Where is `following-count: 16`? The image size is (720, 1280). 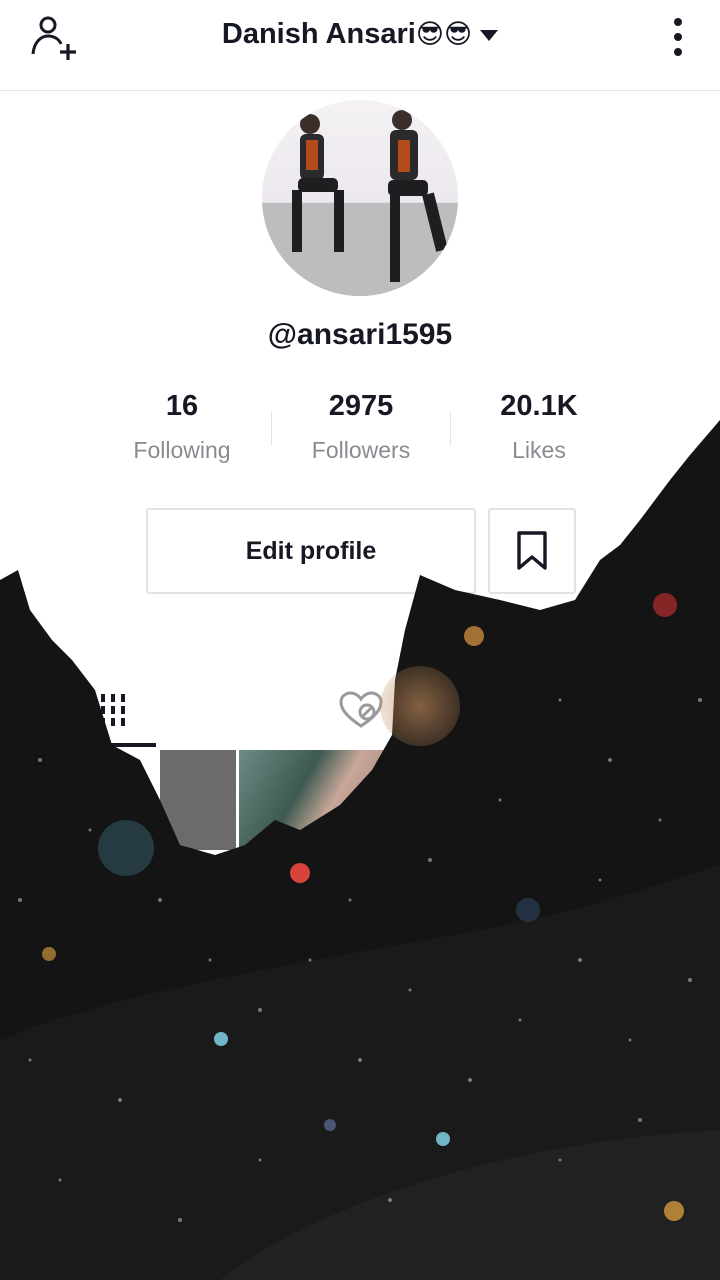
following-count: 16 is located at coordinates (182, 406).